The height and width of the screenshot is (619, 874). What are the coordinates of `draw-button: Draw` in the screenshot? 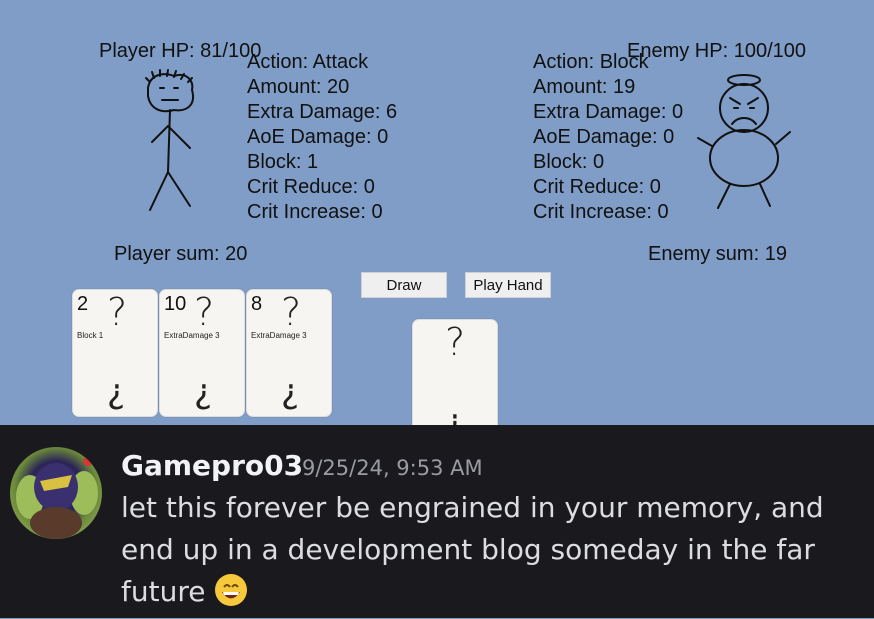 It's located at (404, 285).